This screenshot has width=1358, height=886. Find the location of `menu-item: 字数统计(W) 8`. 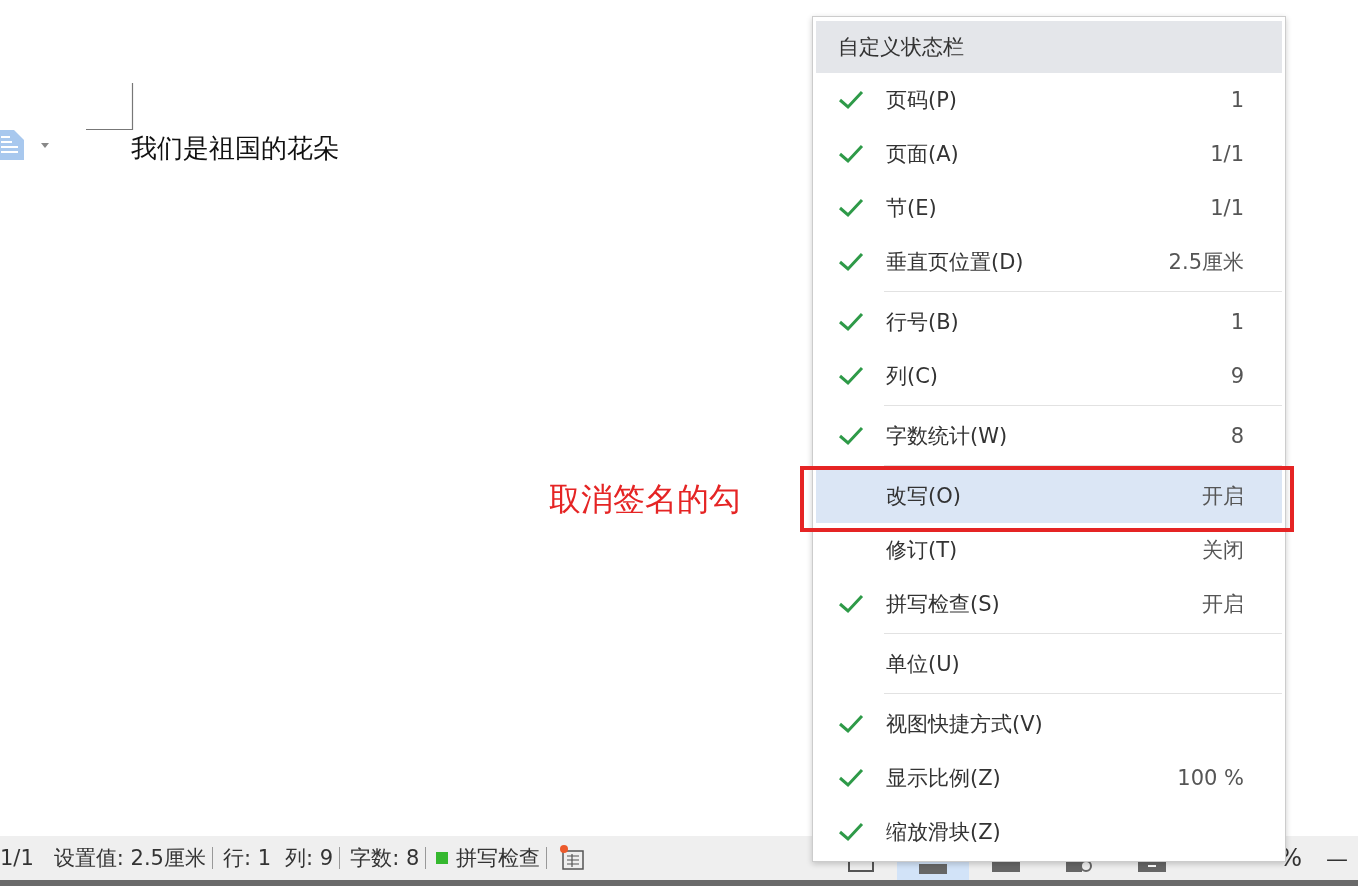

menu-item: 字数统计(W) 8 is located at coordinates (1049, 436).